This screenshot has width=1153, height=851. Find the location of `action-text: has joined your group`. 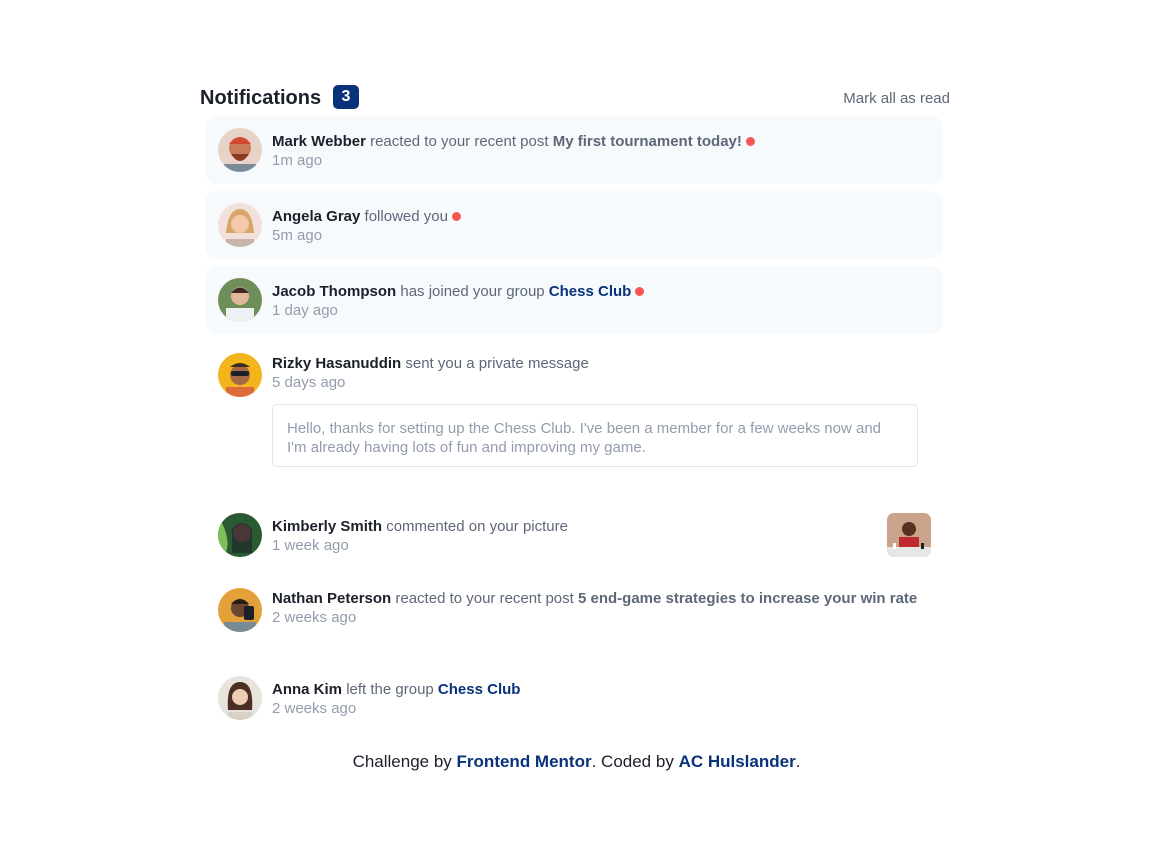

action-text: has joined your group is located at coordinates (472, 291).